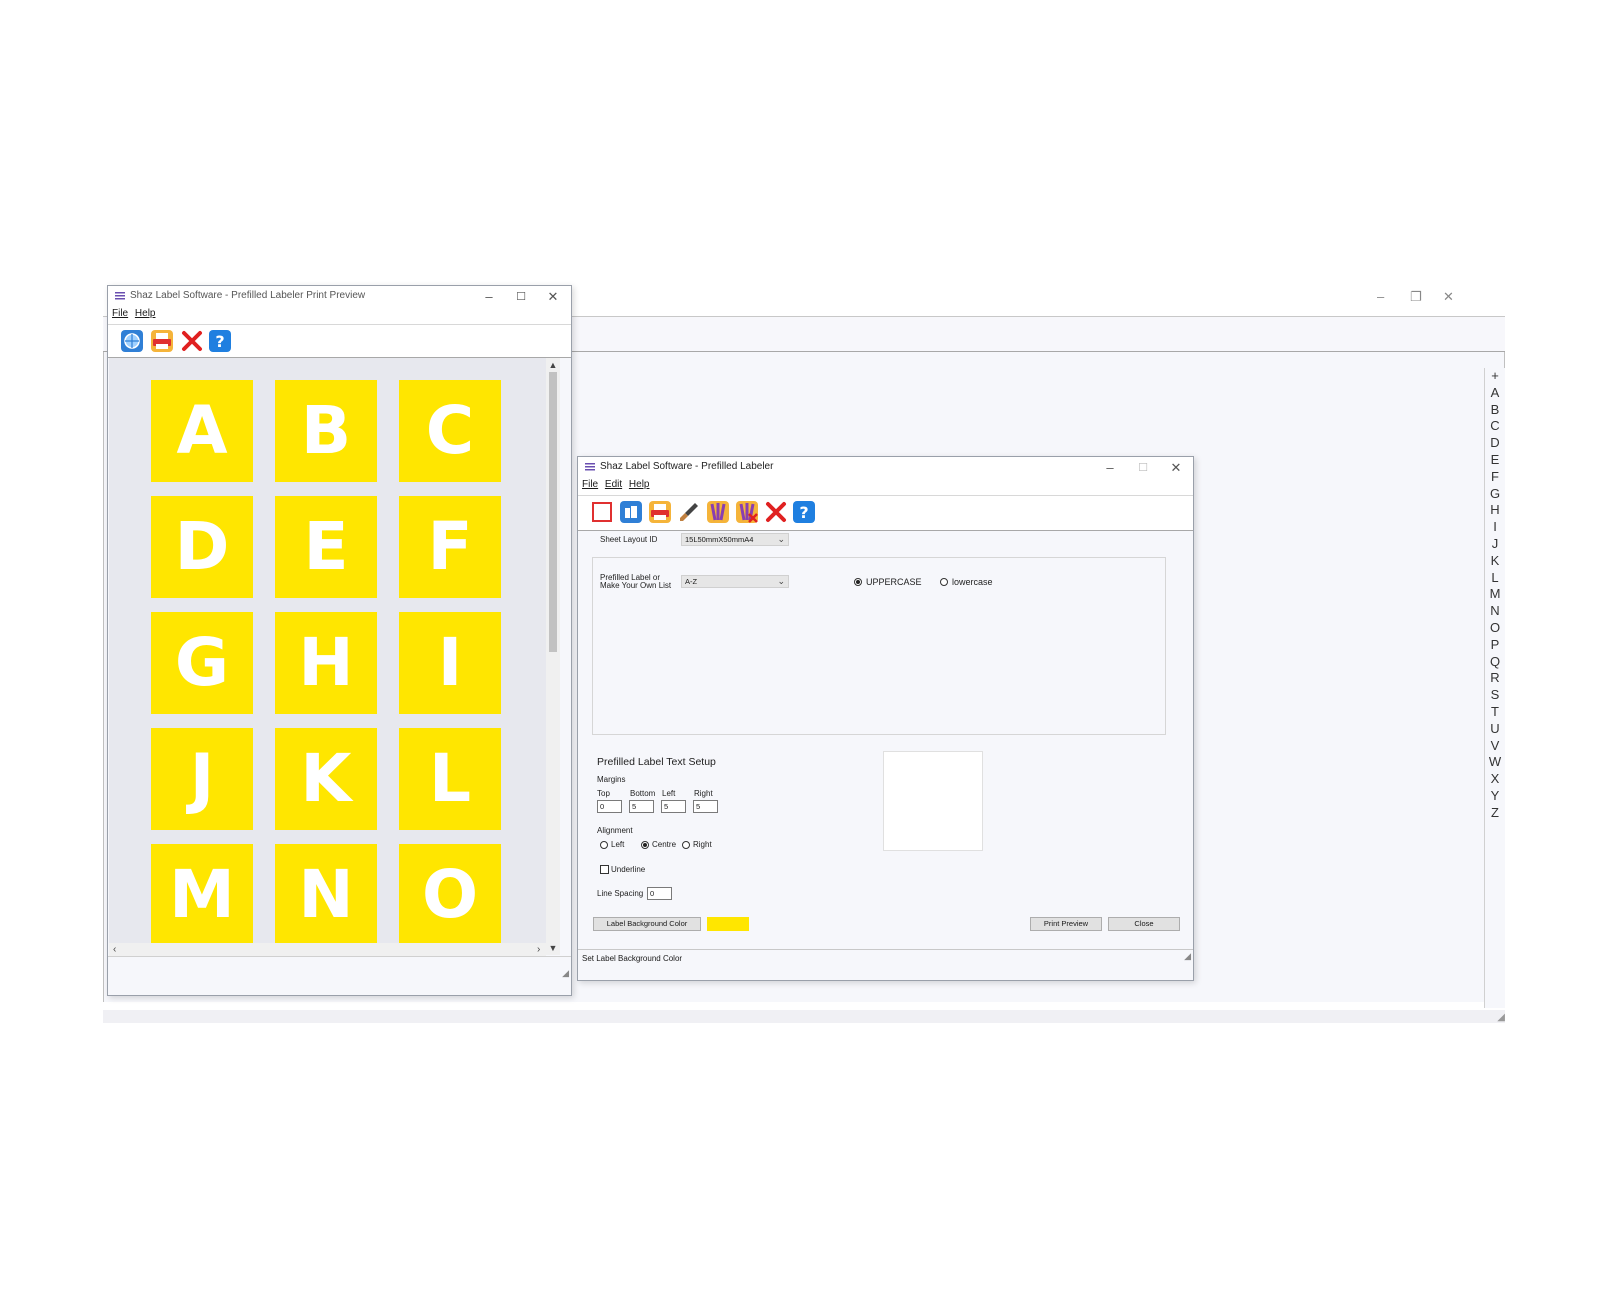 The width and height of the screenshot is (1600, 1309). I want to click on bg-color-swatch, so click(728, 924).